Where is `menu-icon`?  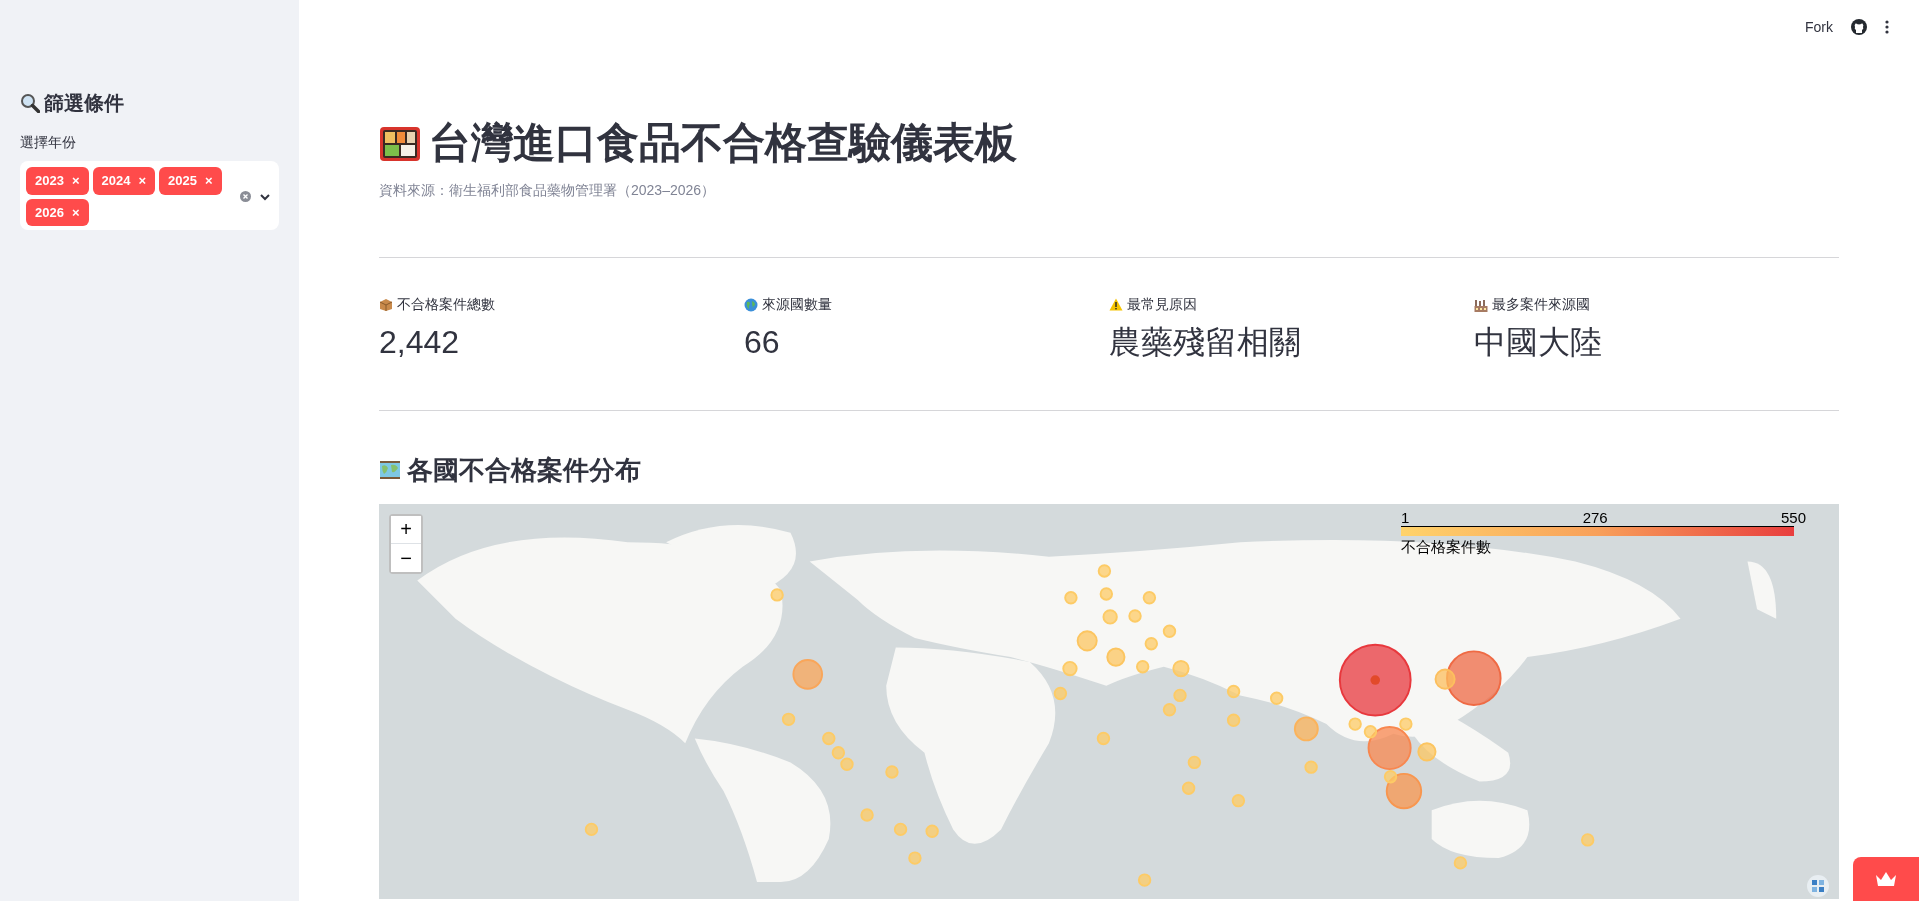
menu-icon is located at coordinates (1887, 27).